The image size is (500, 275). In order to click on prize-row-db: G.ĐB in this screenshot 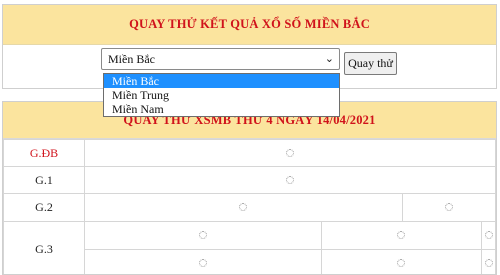, I will do `click(249, 153)`.